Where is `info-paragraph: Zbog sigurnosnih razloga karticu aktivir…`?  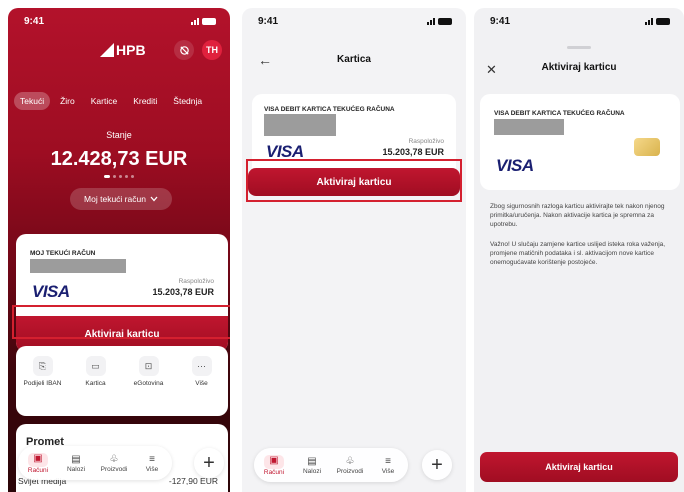 info-paragraph: Zbog sigurnosnih razloga karticu aktivir… is located at coordinates (577, 215).